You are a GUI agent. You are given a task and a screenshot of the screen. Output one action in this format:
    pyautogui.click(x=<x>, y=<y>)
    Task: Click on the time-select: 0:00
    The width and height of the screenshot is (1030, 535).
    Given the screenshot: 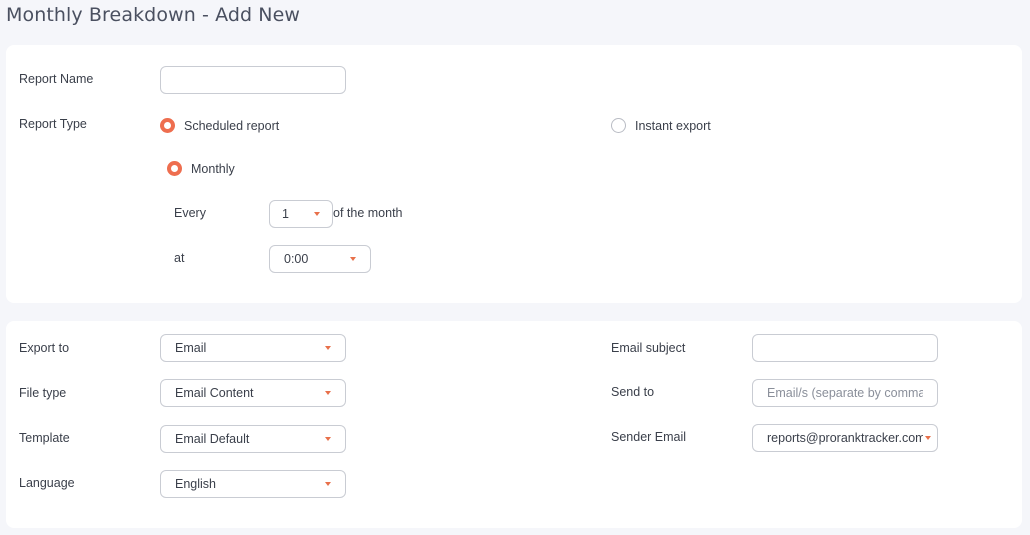 What is the action you would take?
    pyautogui.click(x=320, y=259)
    